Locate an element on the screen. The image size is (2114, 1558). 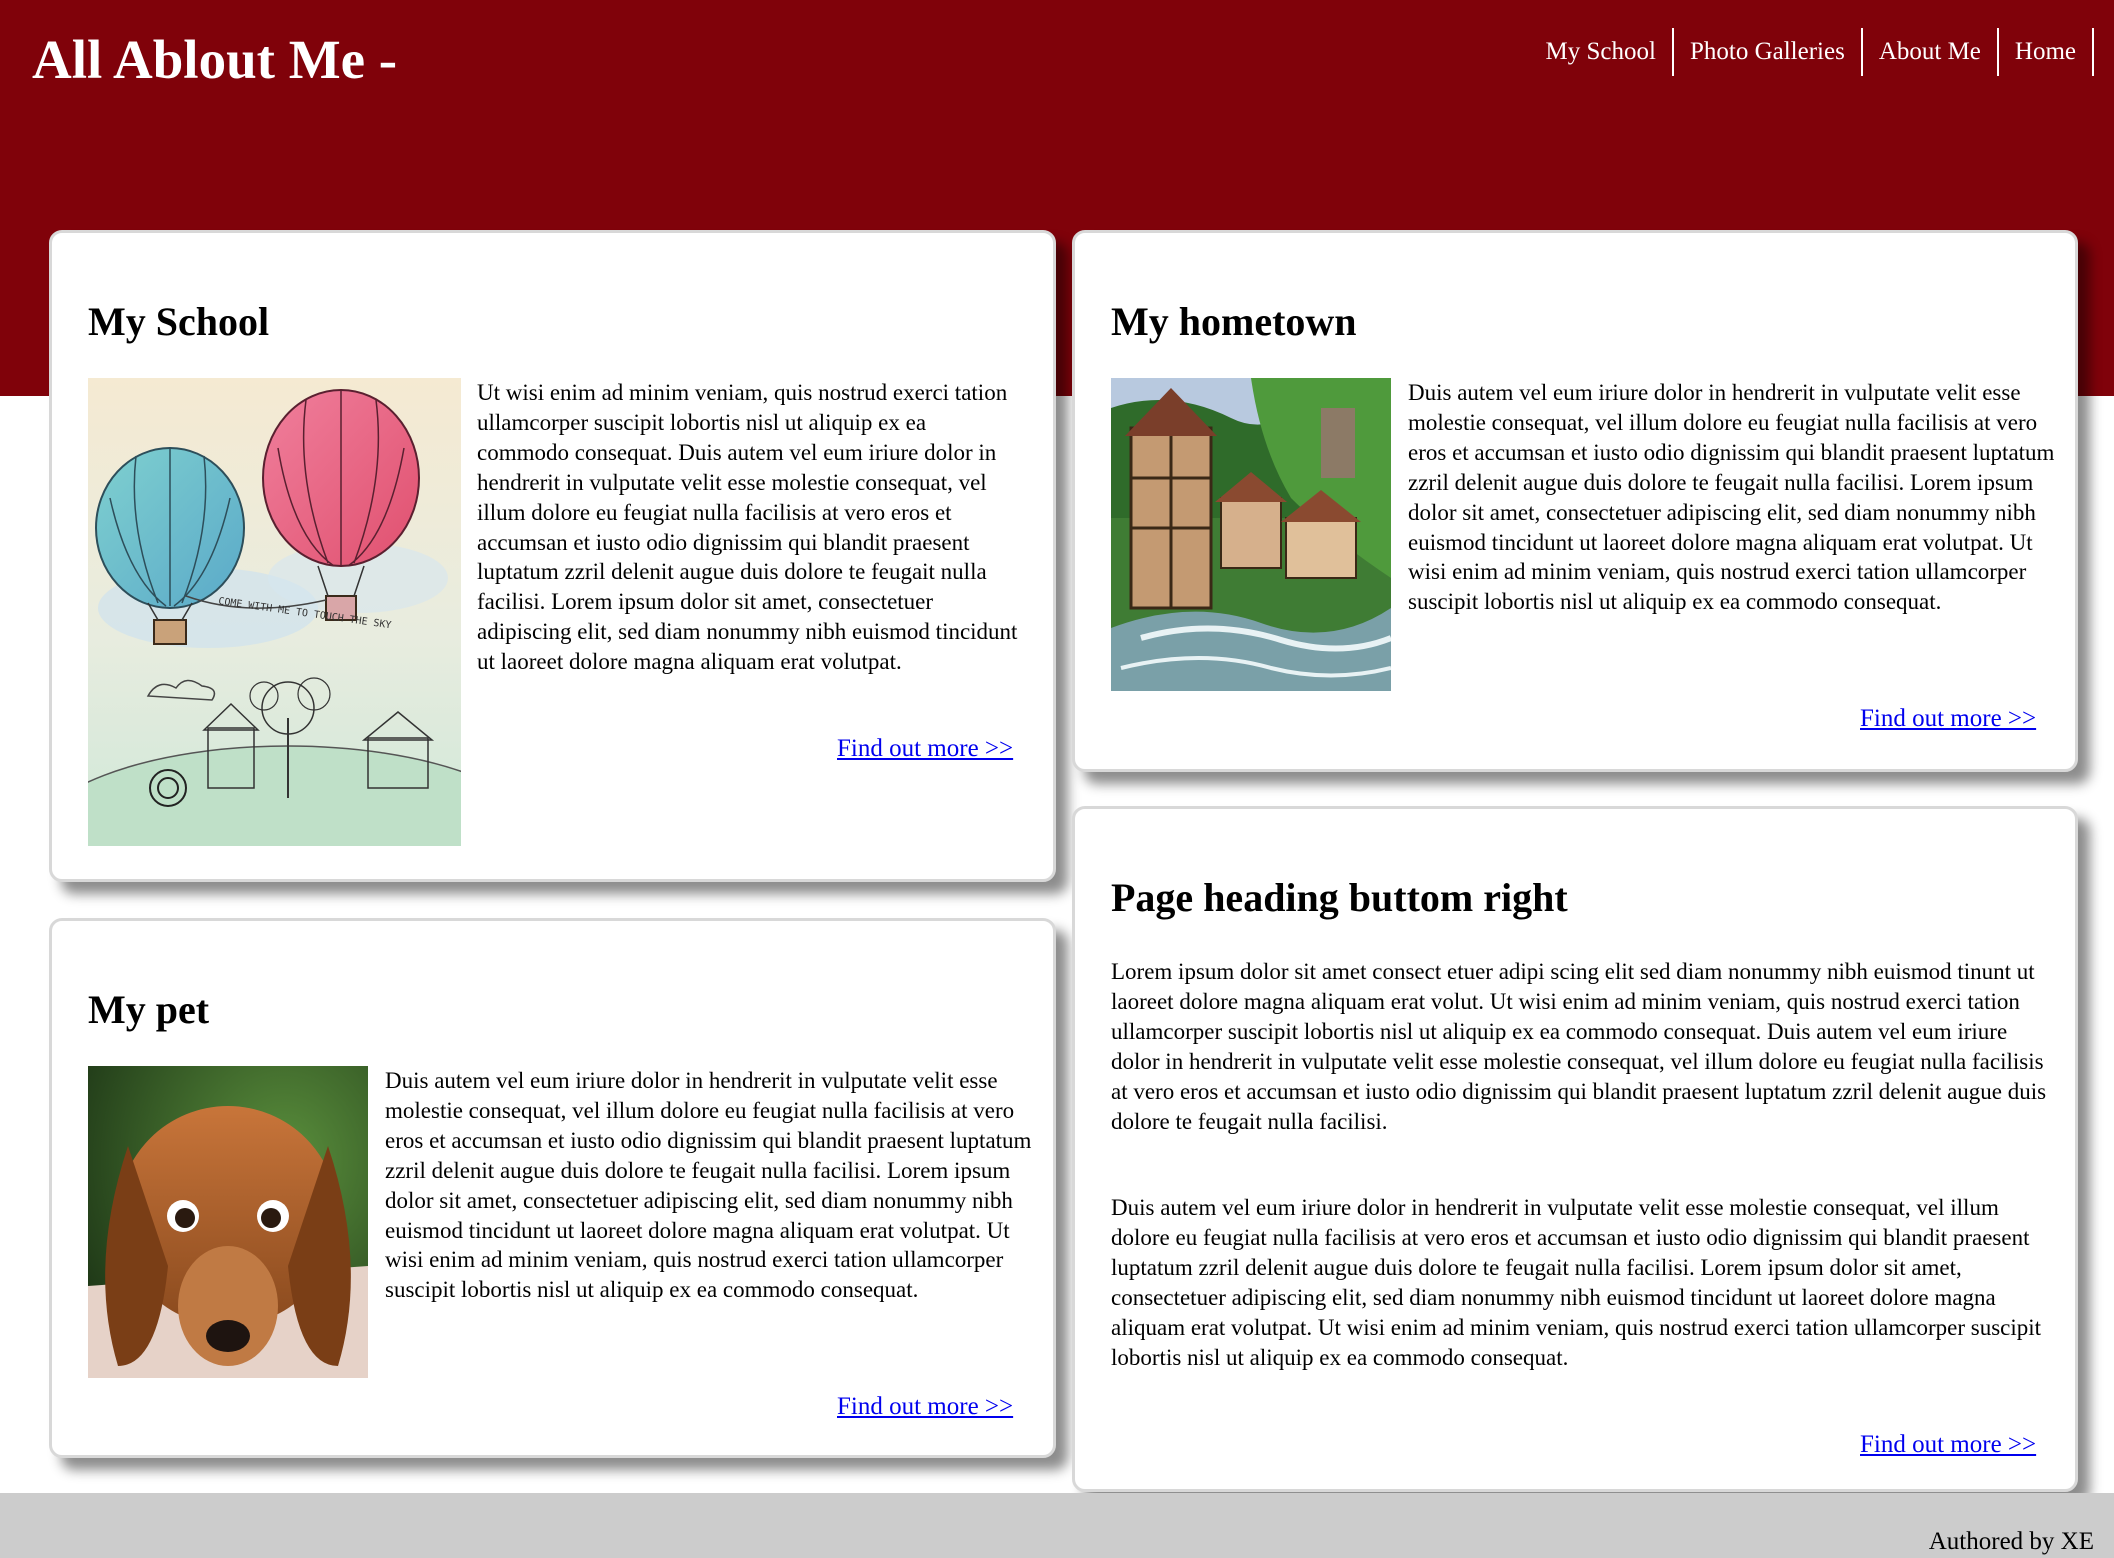
nav-my-school: My School is located at coordinates (1602, 52).